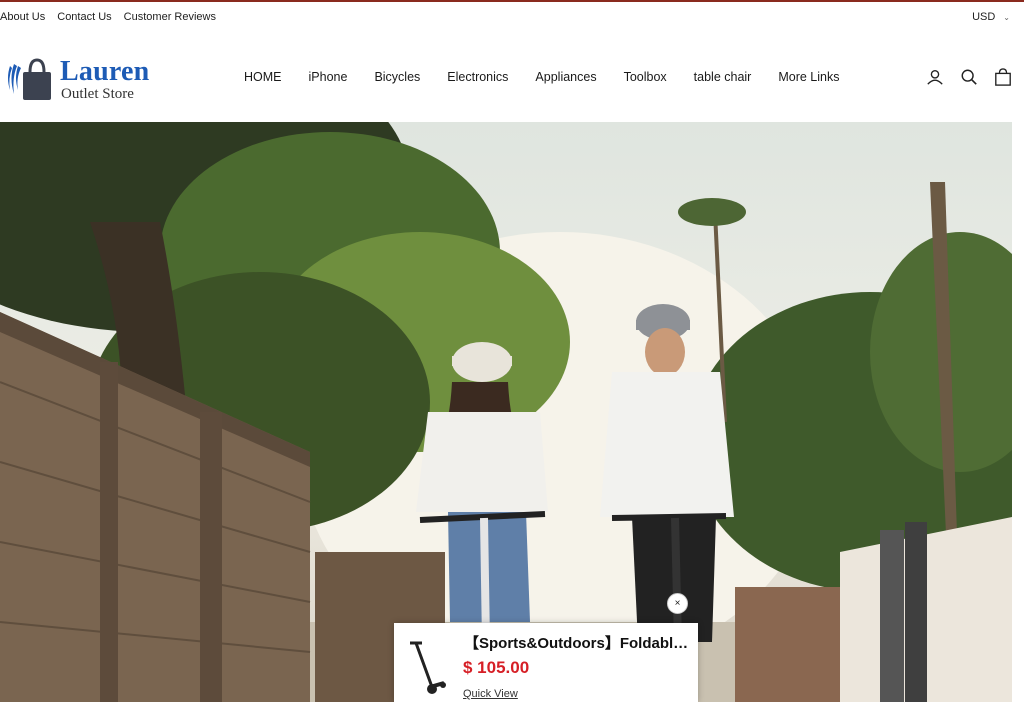  I want to click on chevron-down-icon: ⌄, so click(1006, 17).